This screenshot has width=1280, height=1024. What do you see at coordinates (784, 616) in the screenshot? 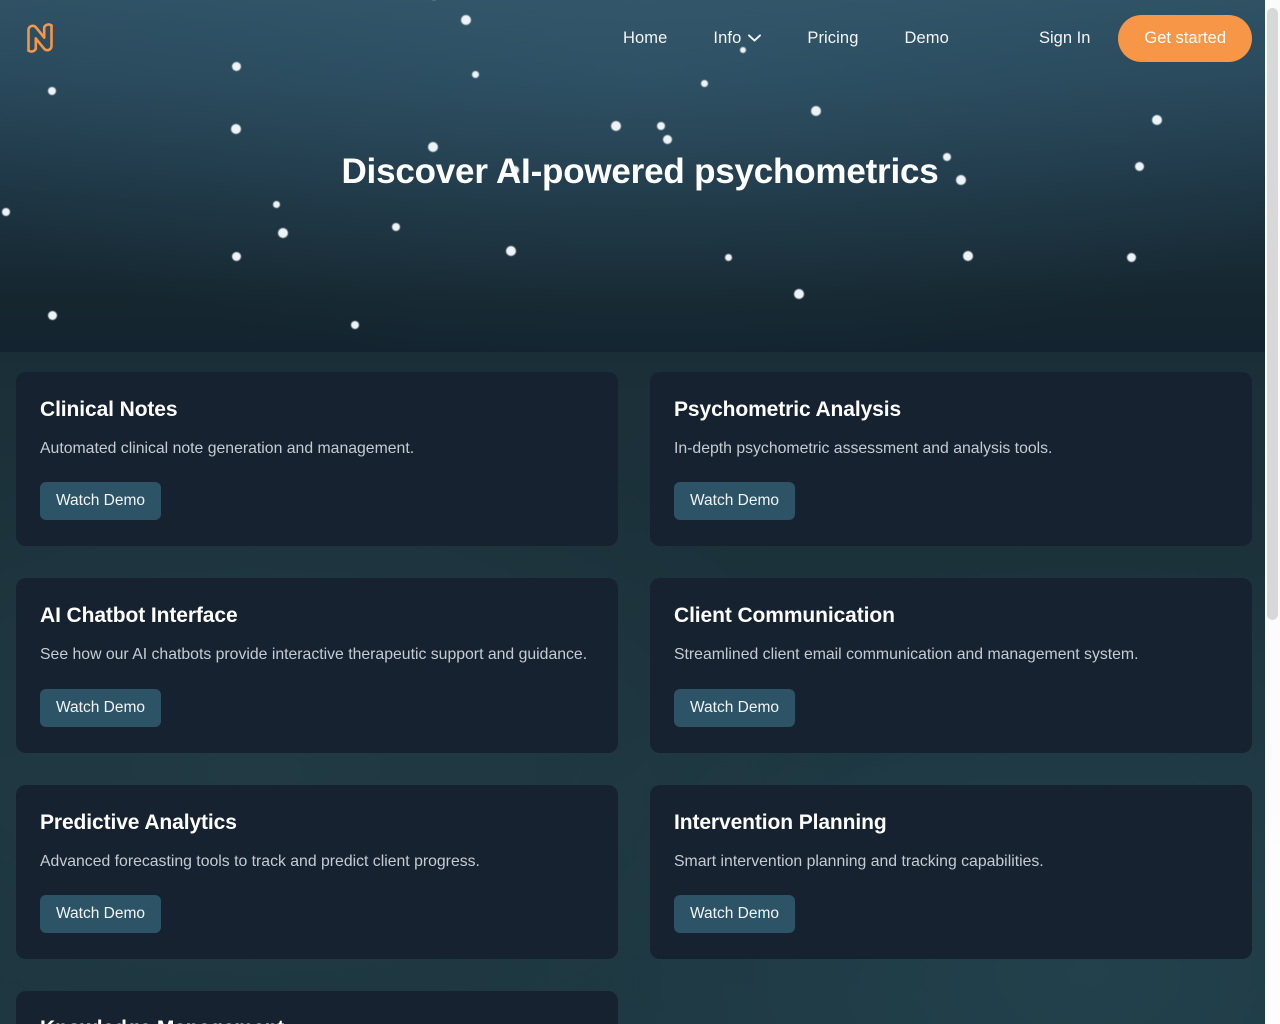
I see `feature-card-title: Client Communication` at bounding box center [784, 616].